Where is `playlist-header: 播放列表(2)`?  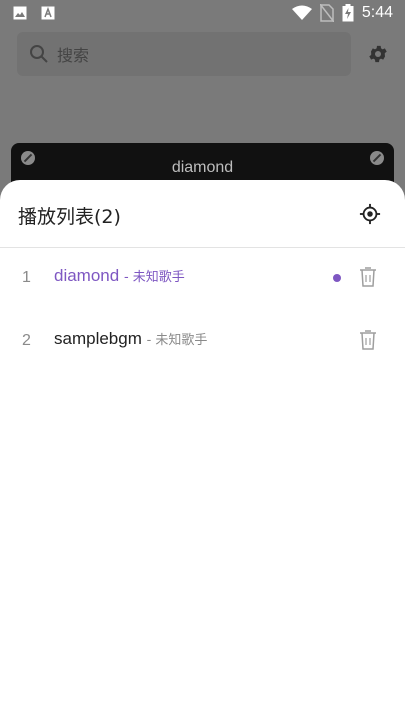
playlist-header: 播放列表(2) is located at coordinates (202, 214).